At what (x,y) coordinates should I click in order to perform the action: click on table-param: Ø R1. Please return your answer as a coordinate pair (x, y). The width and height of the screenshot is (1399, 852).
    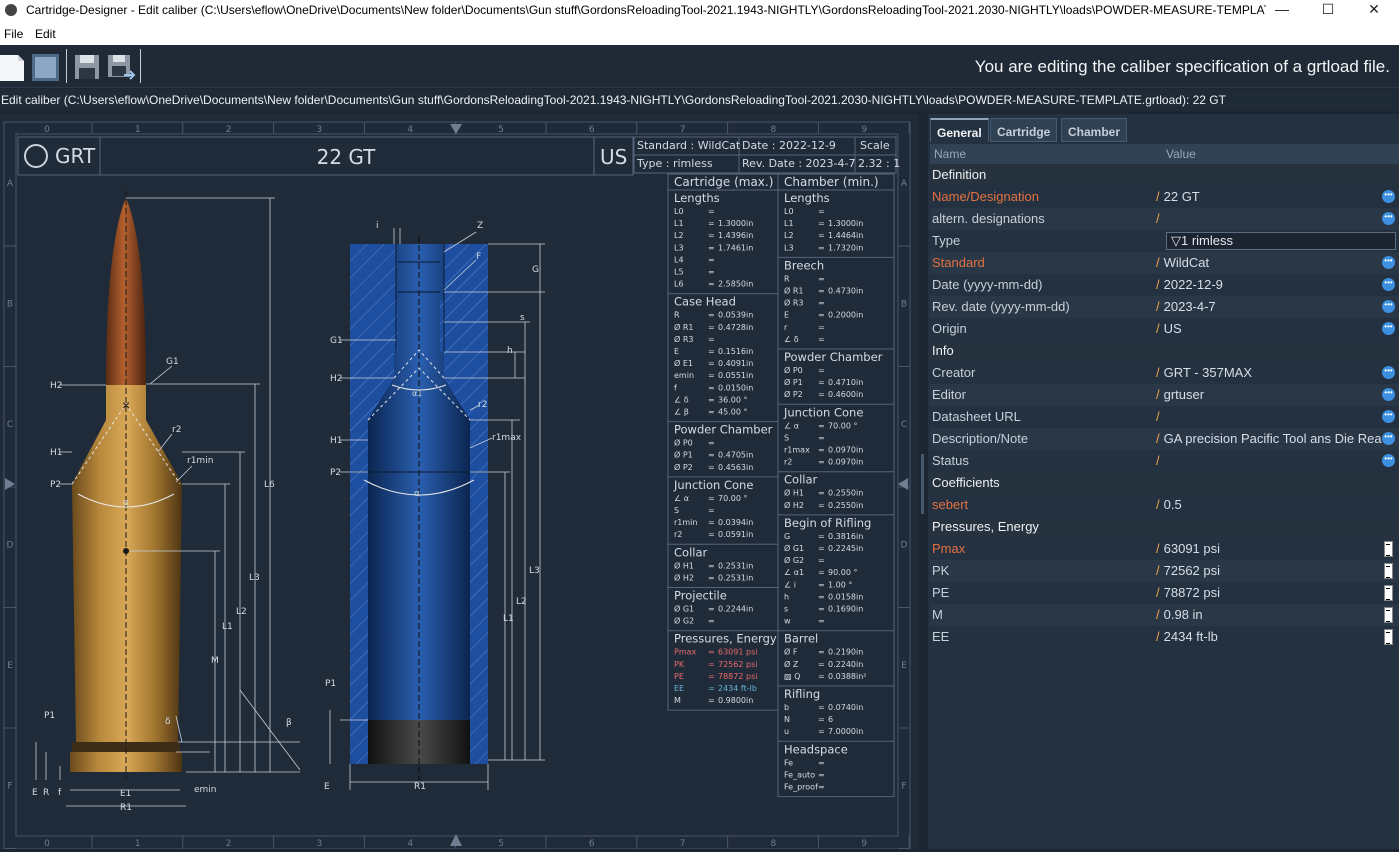
    Looking at the image, I should click on (794, 291).